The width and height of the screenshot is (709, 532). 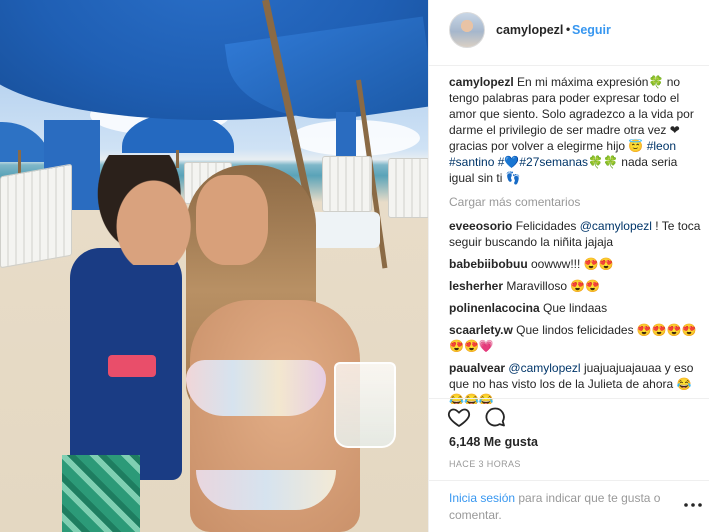 What do you see at coordinates (494, 308) in the screenshot?
I see `comment-username: polinenlacocina` at bounding box center [494, 308].